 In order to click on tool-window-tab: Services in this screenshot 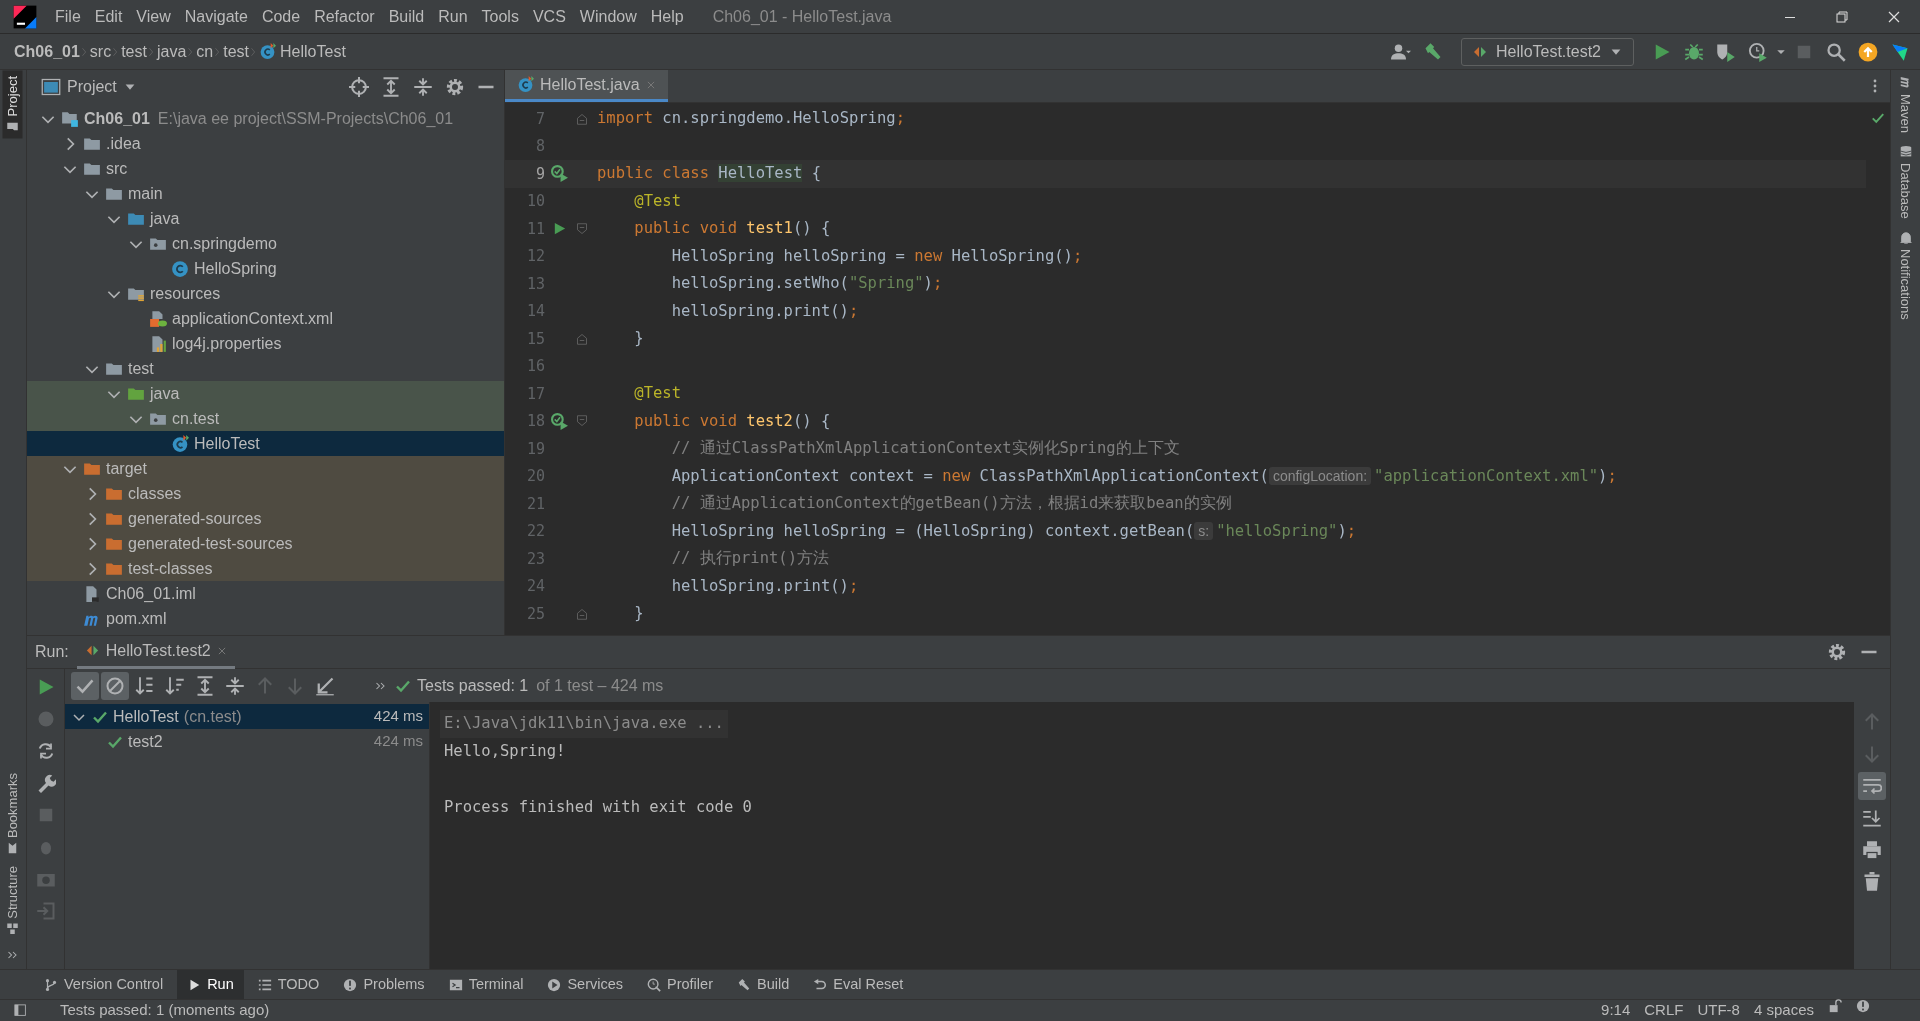, I will do `click(585, 984)`.